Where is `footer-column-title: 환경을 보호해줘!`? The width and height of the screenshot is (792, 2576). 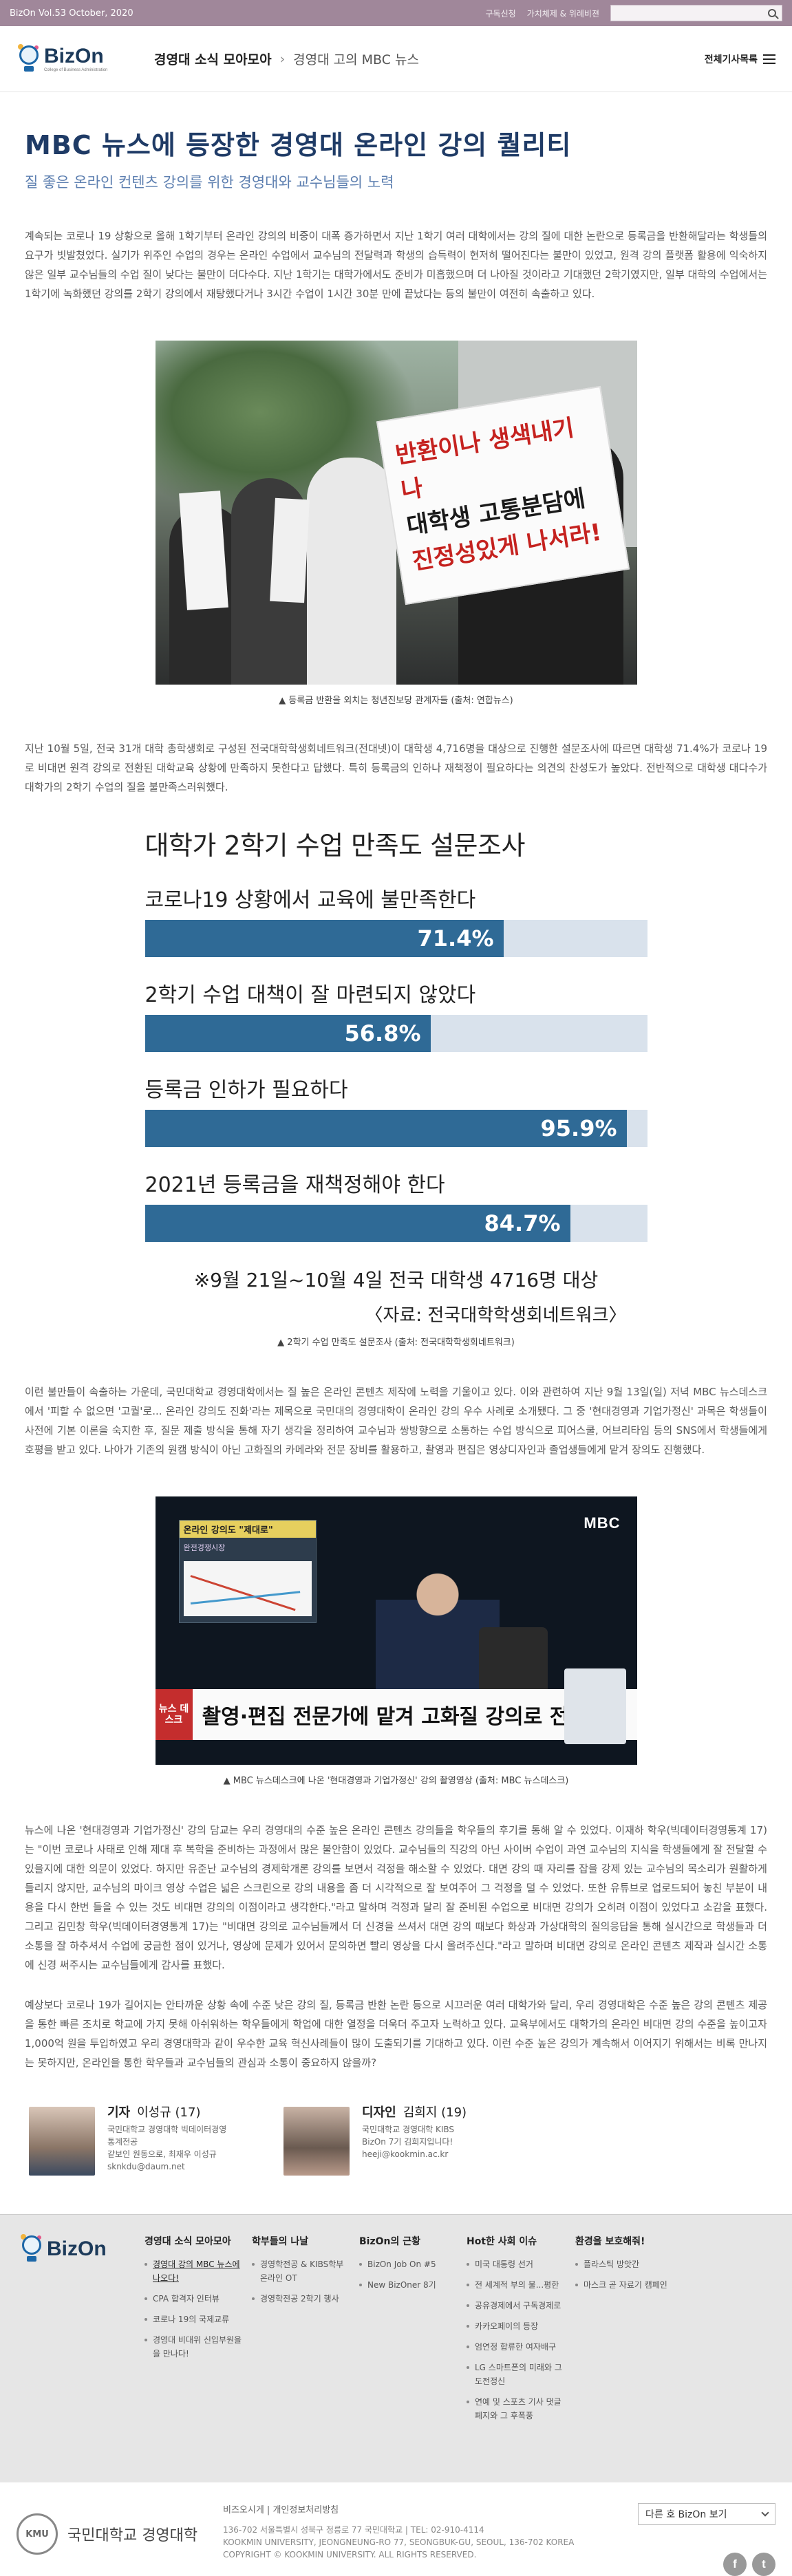 footer-column-title: 환경을 보호해줘! is located at coordinates (610, 2241).